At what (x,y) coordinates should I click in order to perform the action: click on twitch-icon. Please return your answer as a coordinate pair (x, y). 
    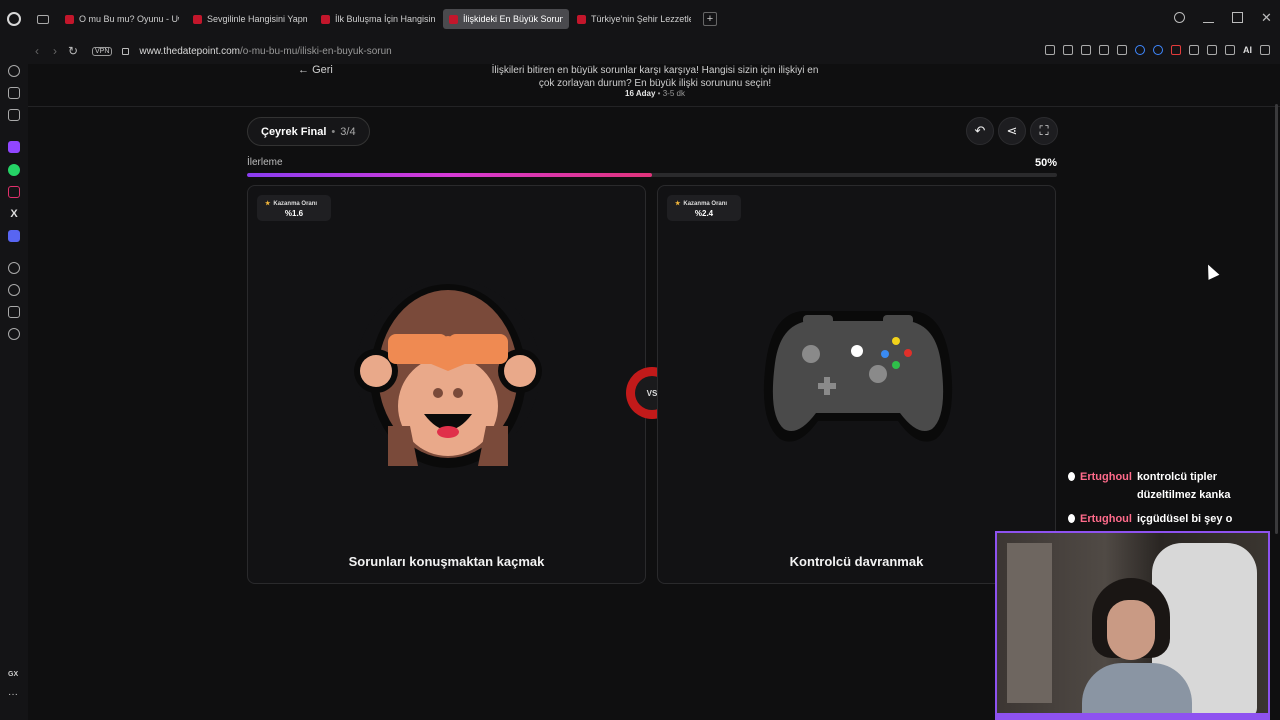
    Looking at the image, I should click on (14, 147).